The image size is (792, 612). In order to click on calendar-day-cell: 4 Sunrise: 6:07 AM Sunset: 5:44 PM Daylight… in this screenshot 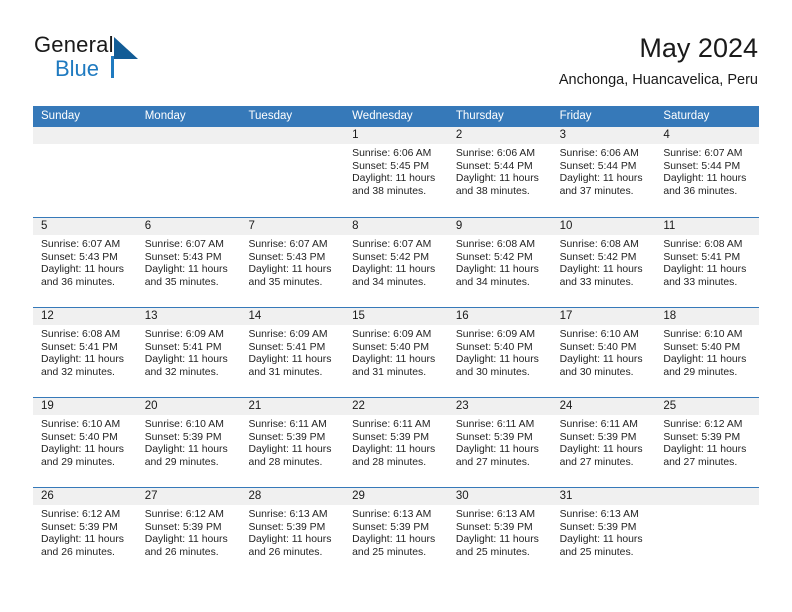, I will do `click(707, 171)`.